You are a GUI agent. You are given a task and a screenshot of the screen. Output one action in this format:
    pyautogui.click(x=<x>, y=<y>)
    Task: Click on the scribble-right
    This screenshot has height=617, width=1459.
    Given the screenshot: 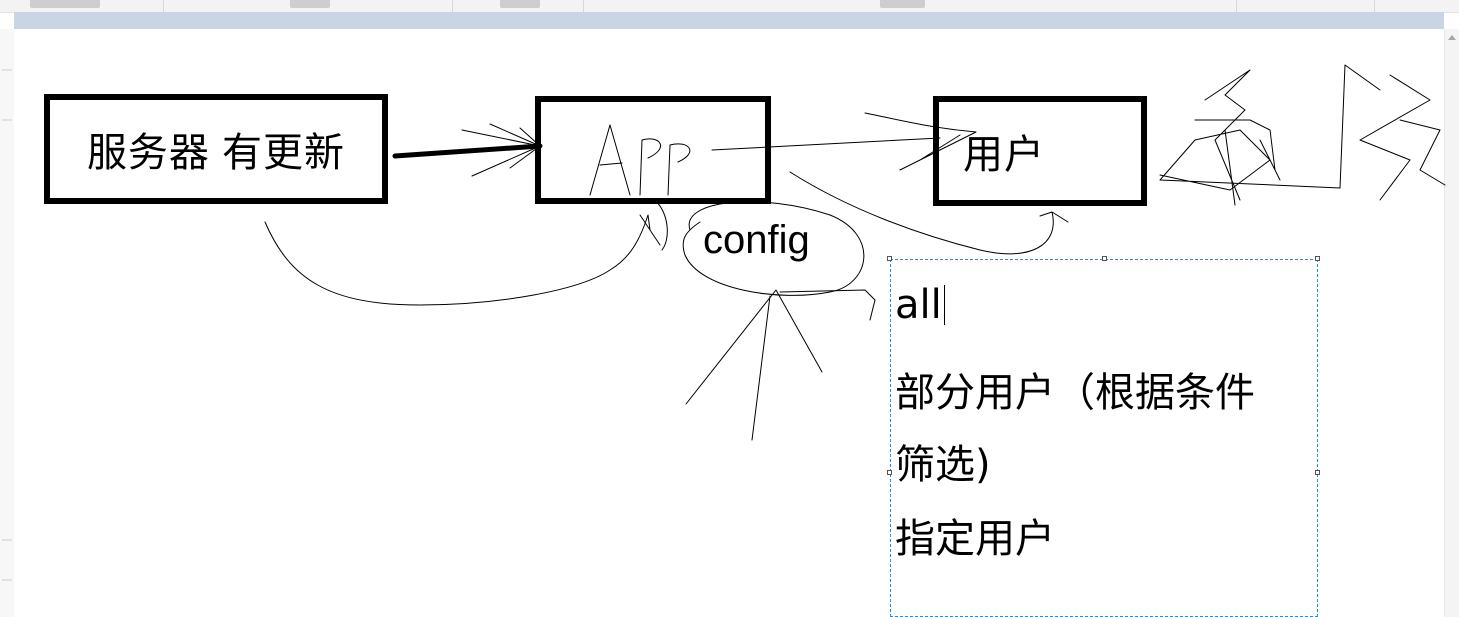 What is the action you would take?
    pyautogui.click(x=1302, y=135)
    